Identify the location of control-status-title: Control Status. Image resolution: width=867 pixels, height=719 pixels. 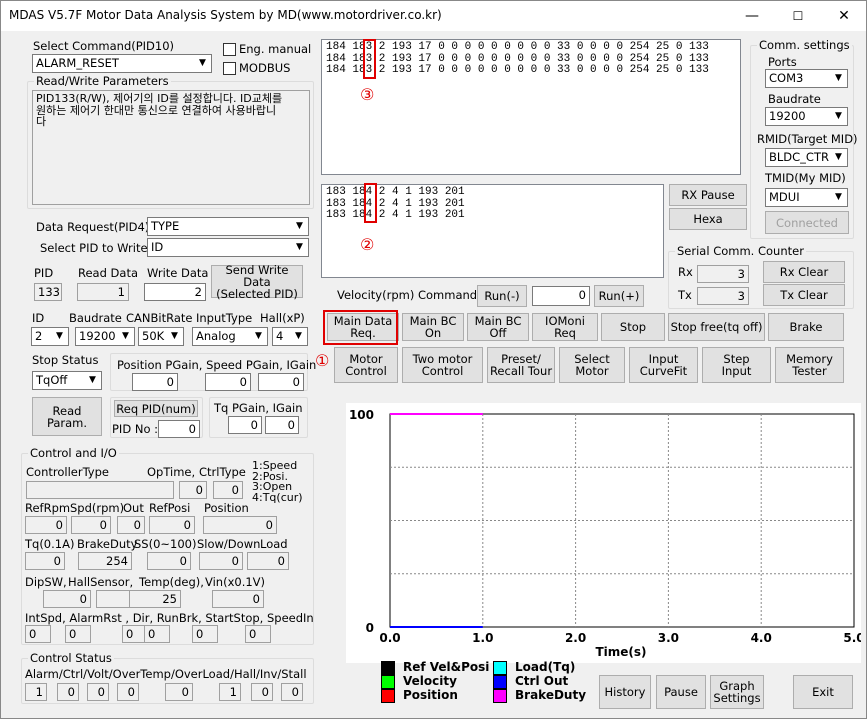
(71, 658).